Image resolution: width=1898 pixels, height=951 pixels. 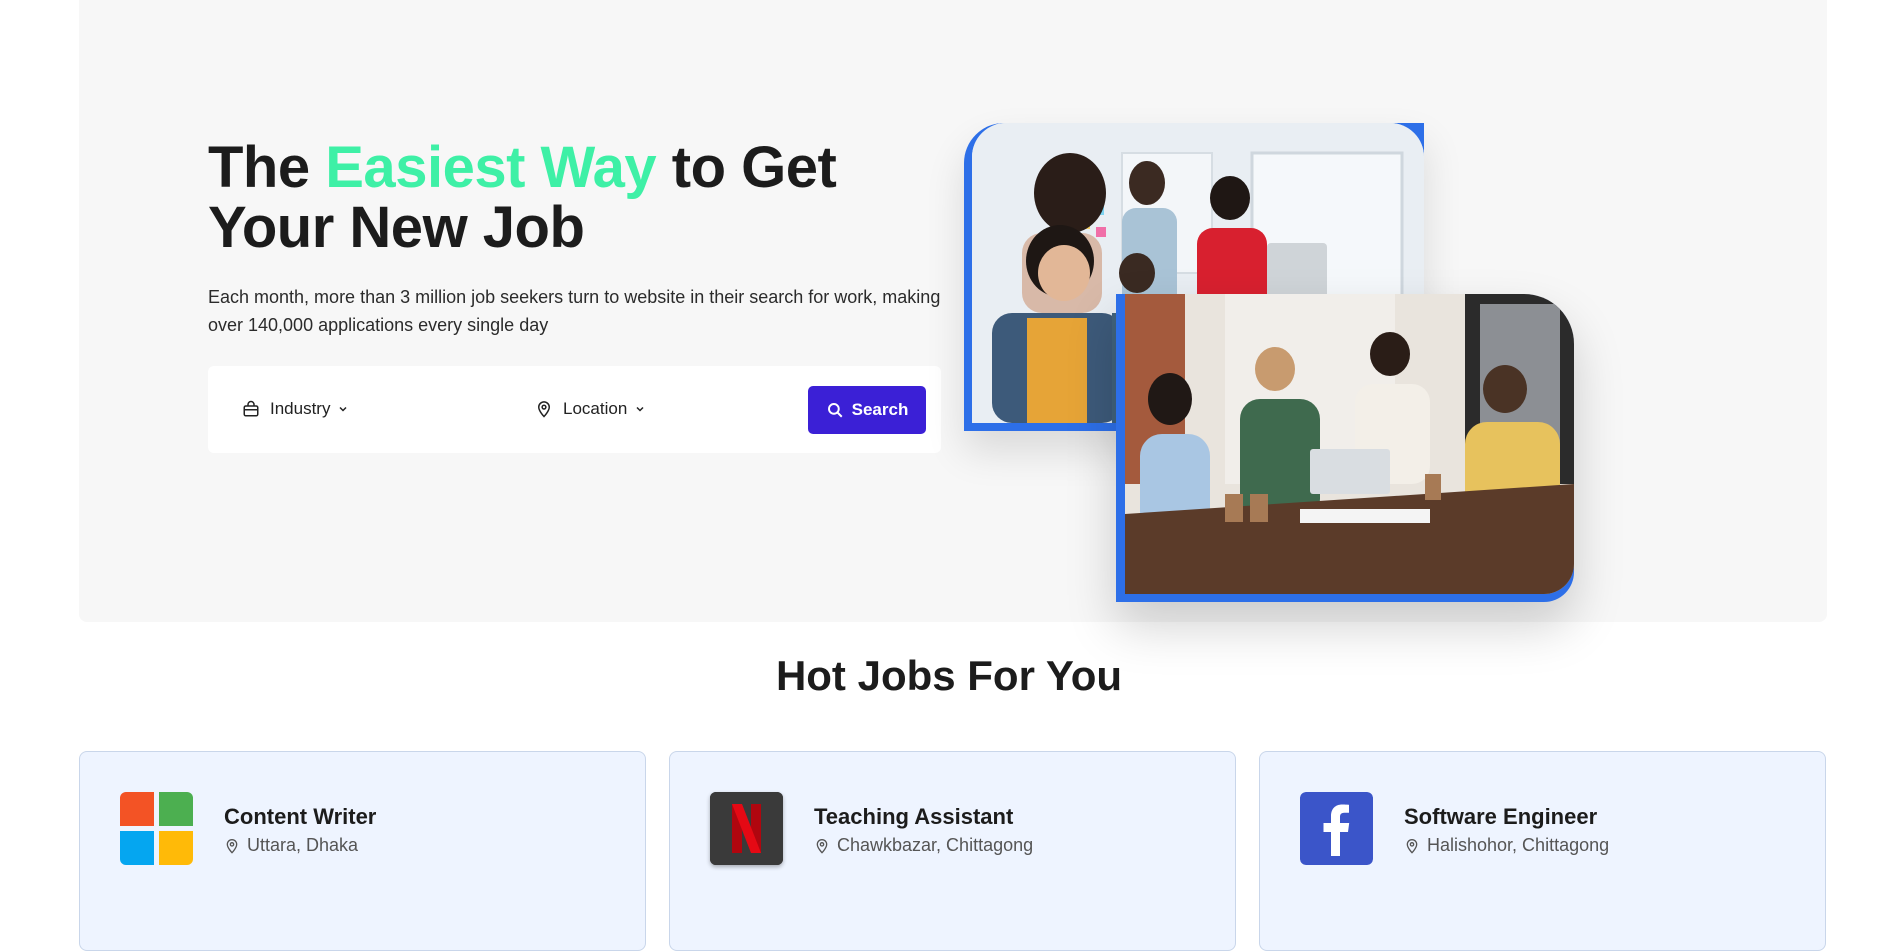 I want to click on job-location-label: Uttara, Dhaka, so click(x=303, y=845).